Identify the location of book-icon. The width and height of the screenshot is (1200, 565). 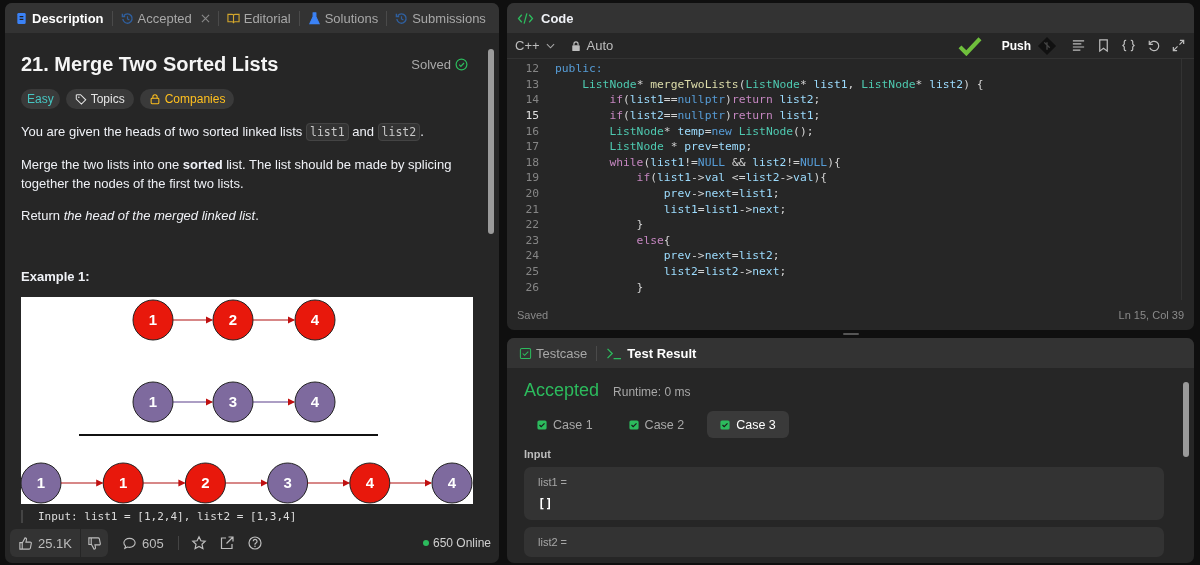
(233, 18).